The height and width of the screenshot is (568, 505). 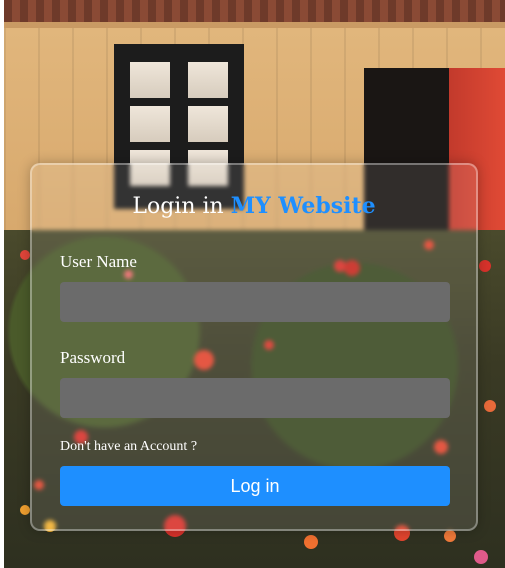 What do you see at coordinates (98, 261) in the screenshot?
I see `username-label: User Name` at bounding box center [98, 261].